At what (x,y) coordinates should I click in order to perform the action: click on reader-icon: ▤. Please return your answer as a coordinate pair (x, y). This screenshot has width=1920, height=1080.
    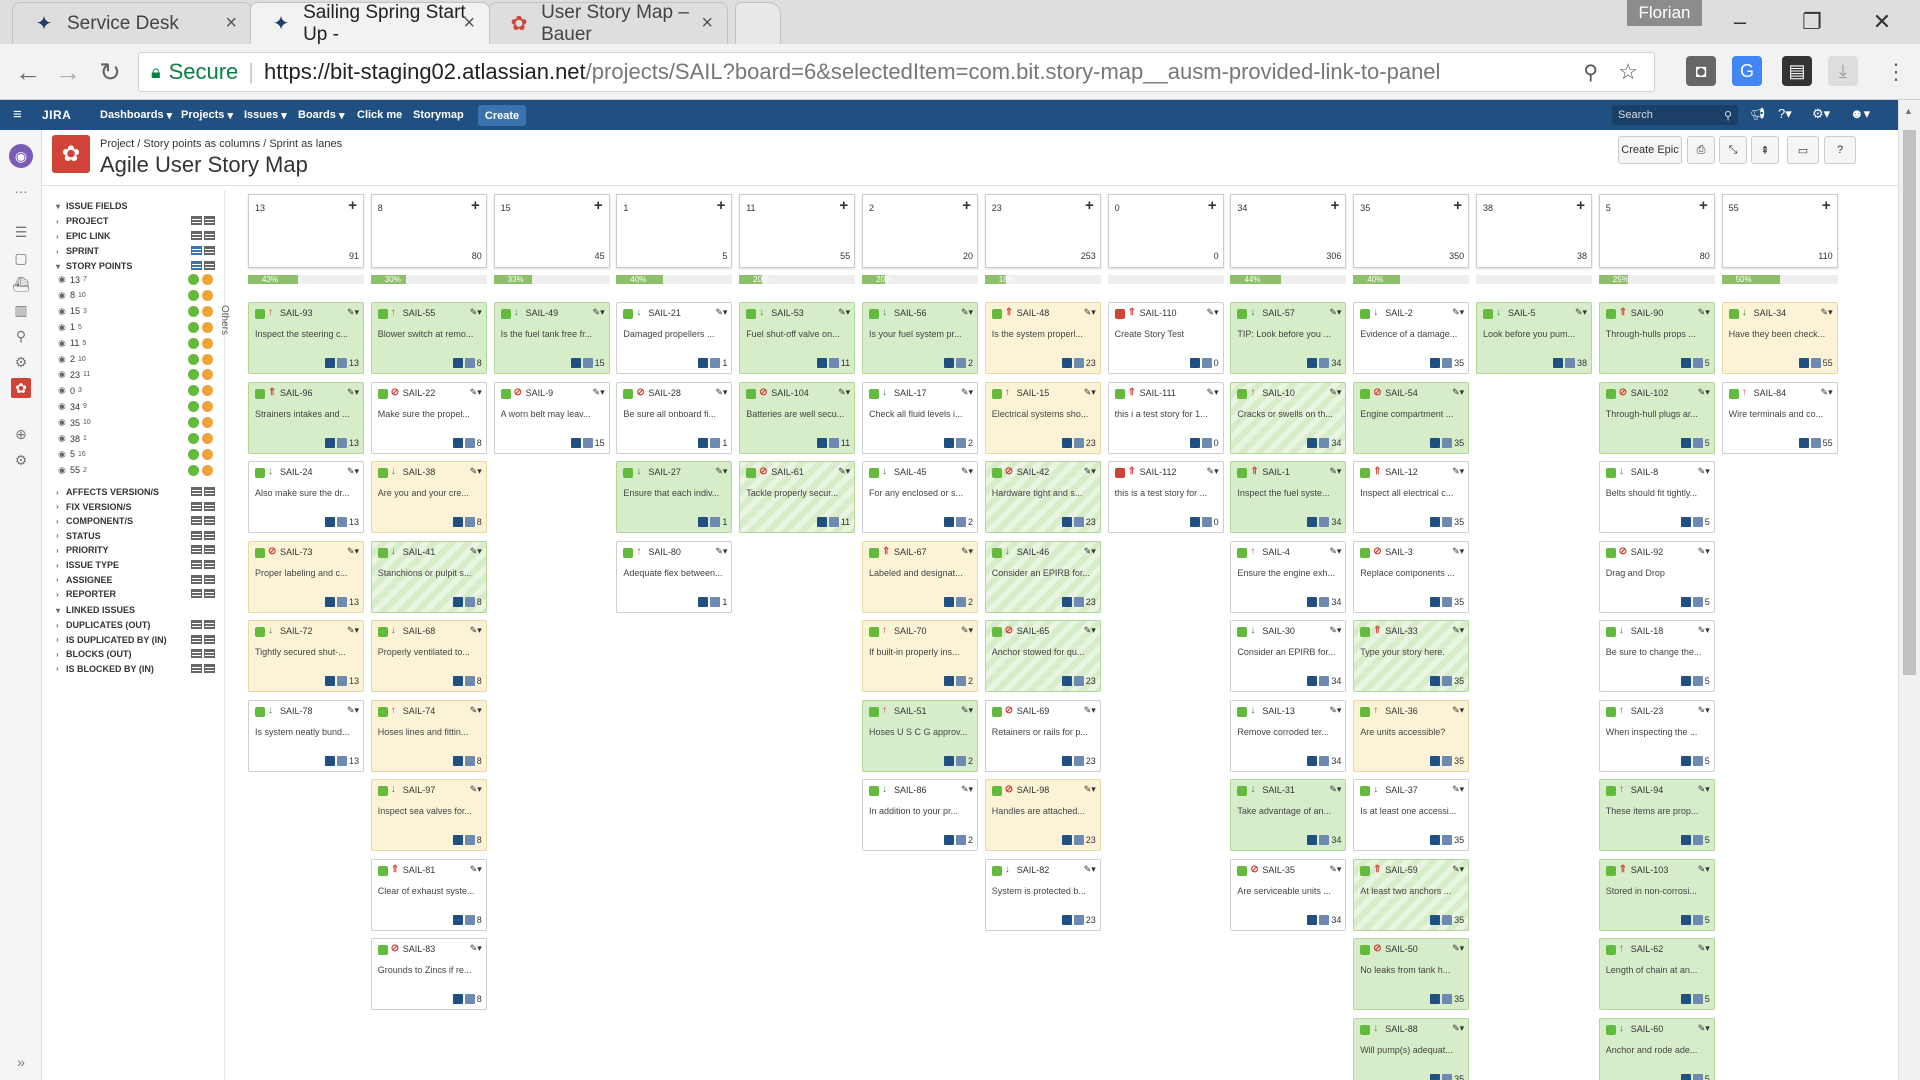
    Looking at the image, I should click on (1797, 71).